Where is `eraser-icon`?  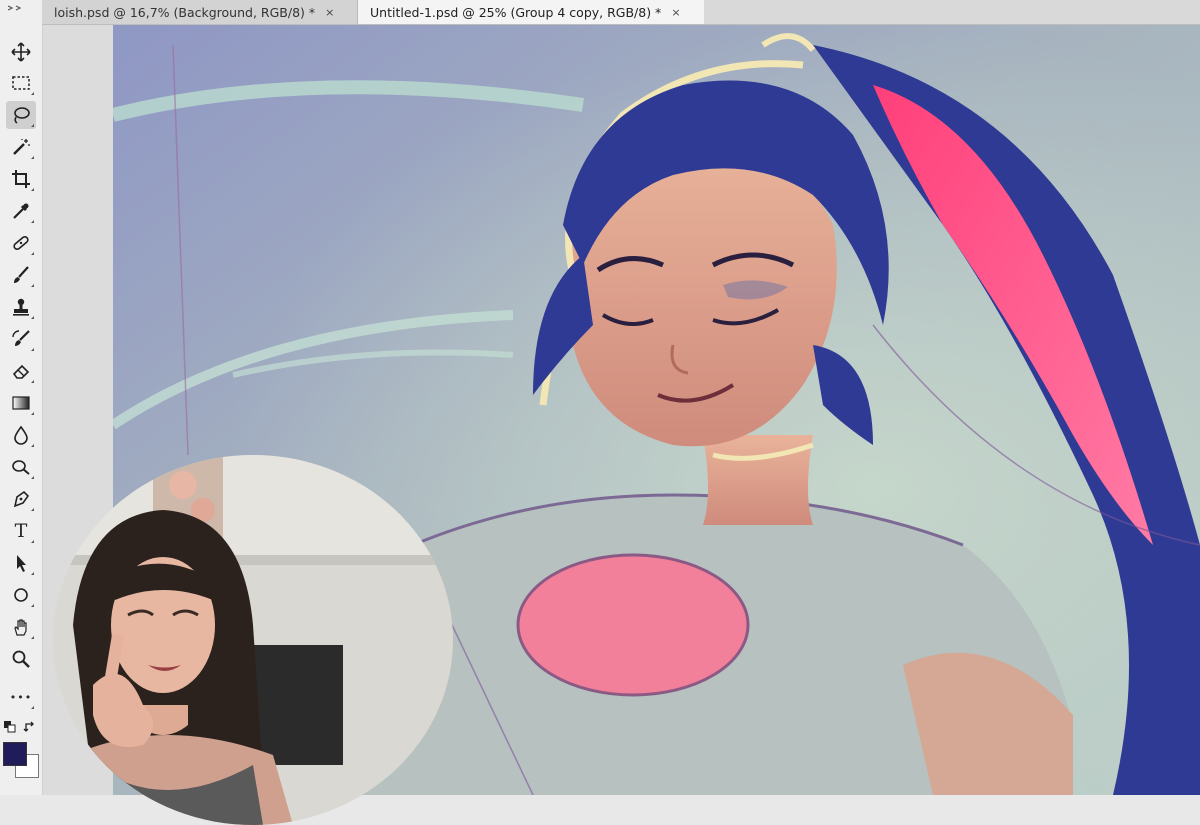
eraser-icon is located at coordinates (21, 371).